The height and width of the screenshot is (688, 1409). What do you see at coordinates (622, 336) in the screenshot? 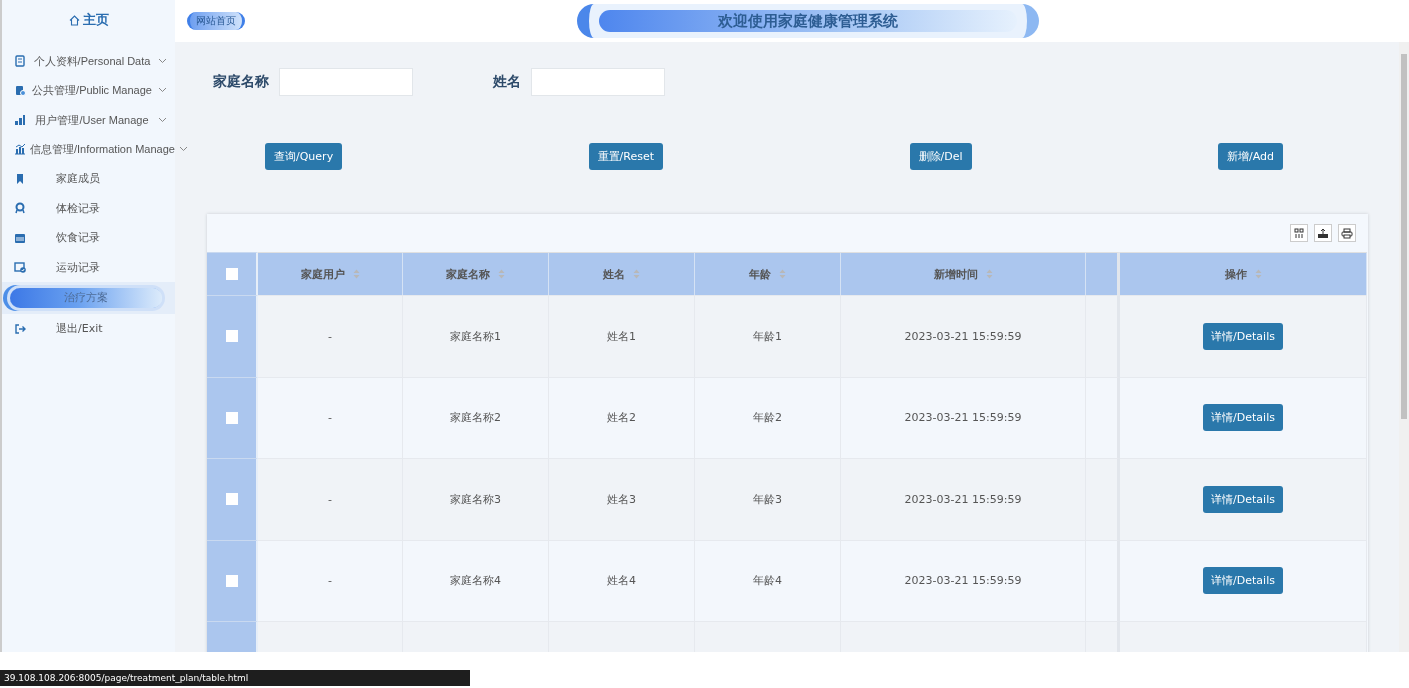
I see `table-cell: 姓名1` at bounding box center [622, 336].